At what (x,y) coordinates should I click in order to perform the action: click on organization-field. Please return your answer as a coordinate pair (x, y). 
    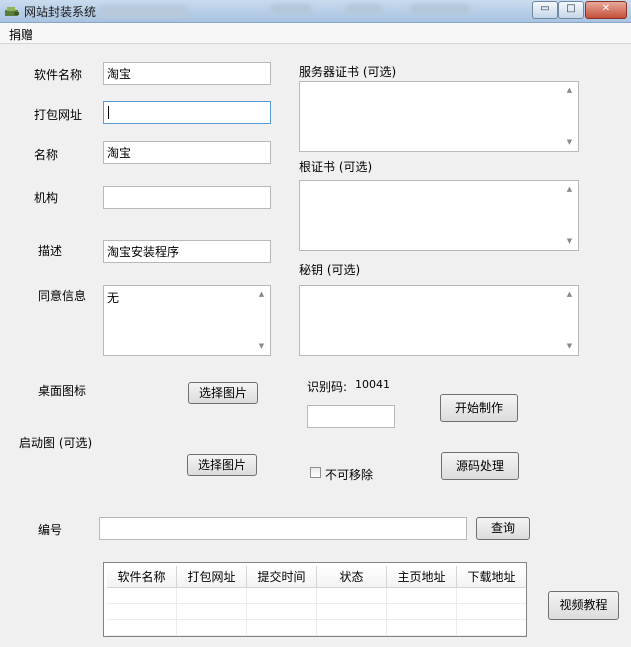
    Looking at the image, I should click on (187, 197).